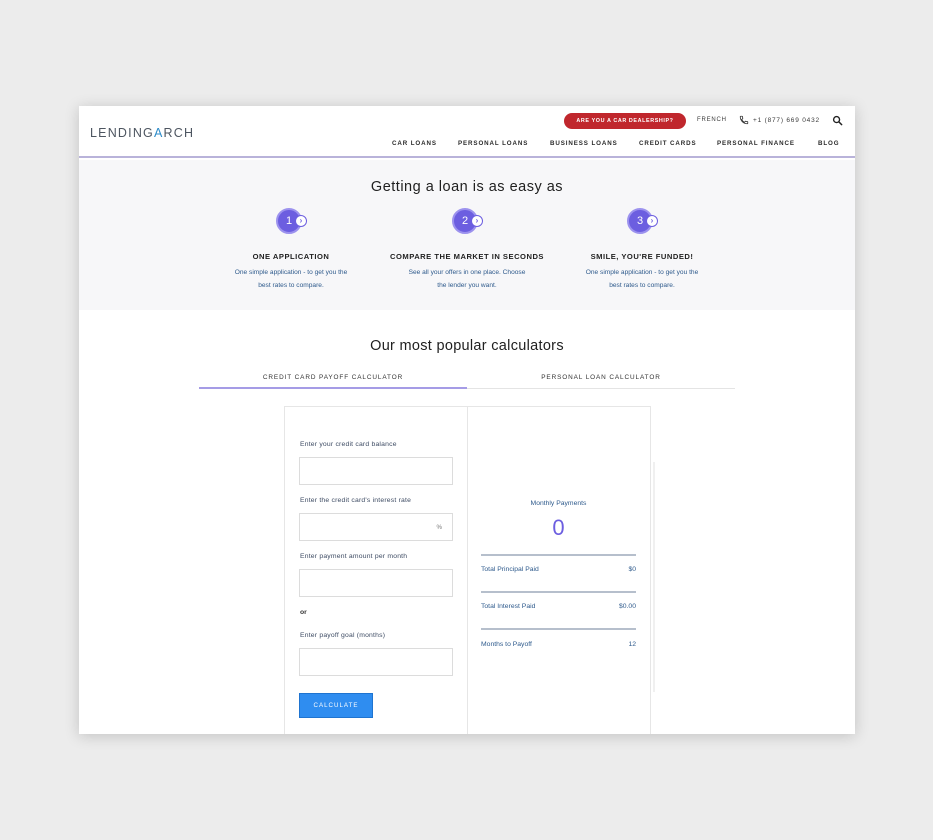 The image size is (933, 840). I want to click on monthly-payments-label: Monthly Payments, so click(558, 503).